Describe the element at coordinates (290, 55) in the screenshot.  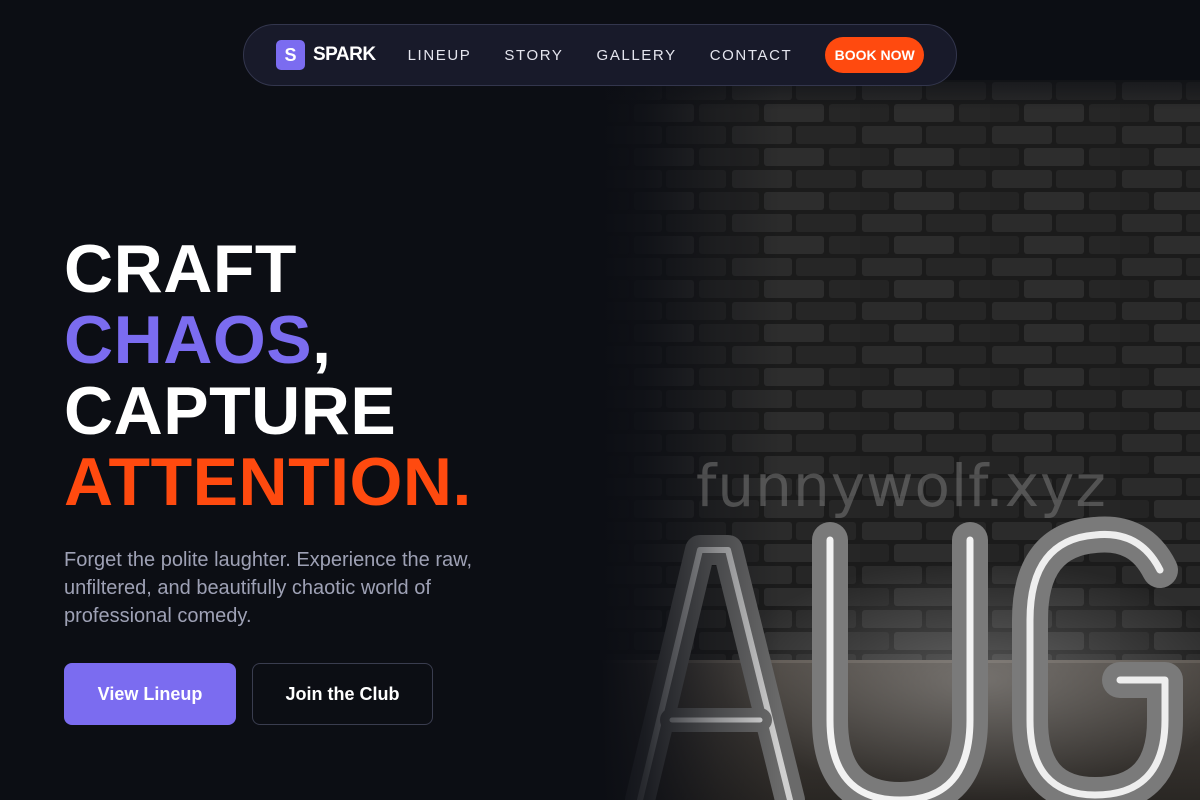
I see `brand-mark-icon: S` at that location.